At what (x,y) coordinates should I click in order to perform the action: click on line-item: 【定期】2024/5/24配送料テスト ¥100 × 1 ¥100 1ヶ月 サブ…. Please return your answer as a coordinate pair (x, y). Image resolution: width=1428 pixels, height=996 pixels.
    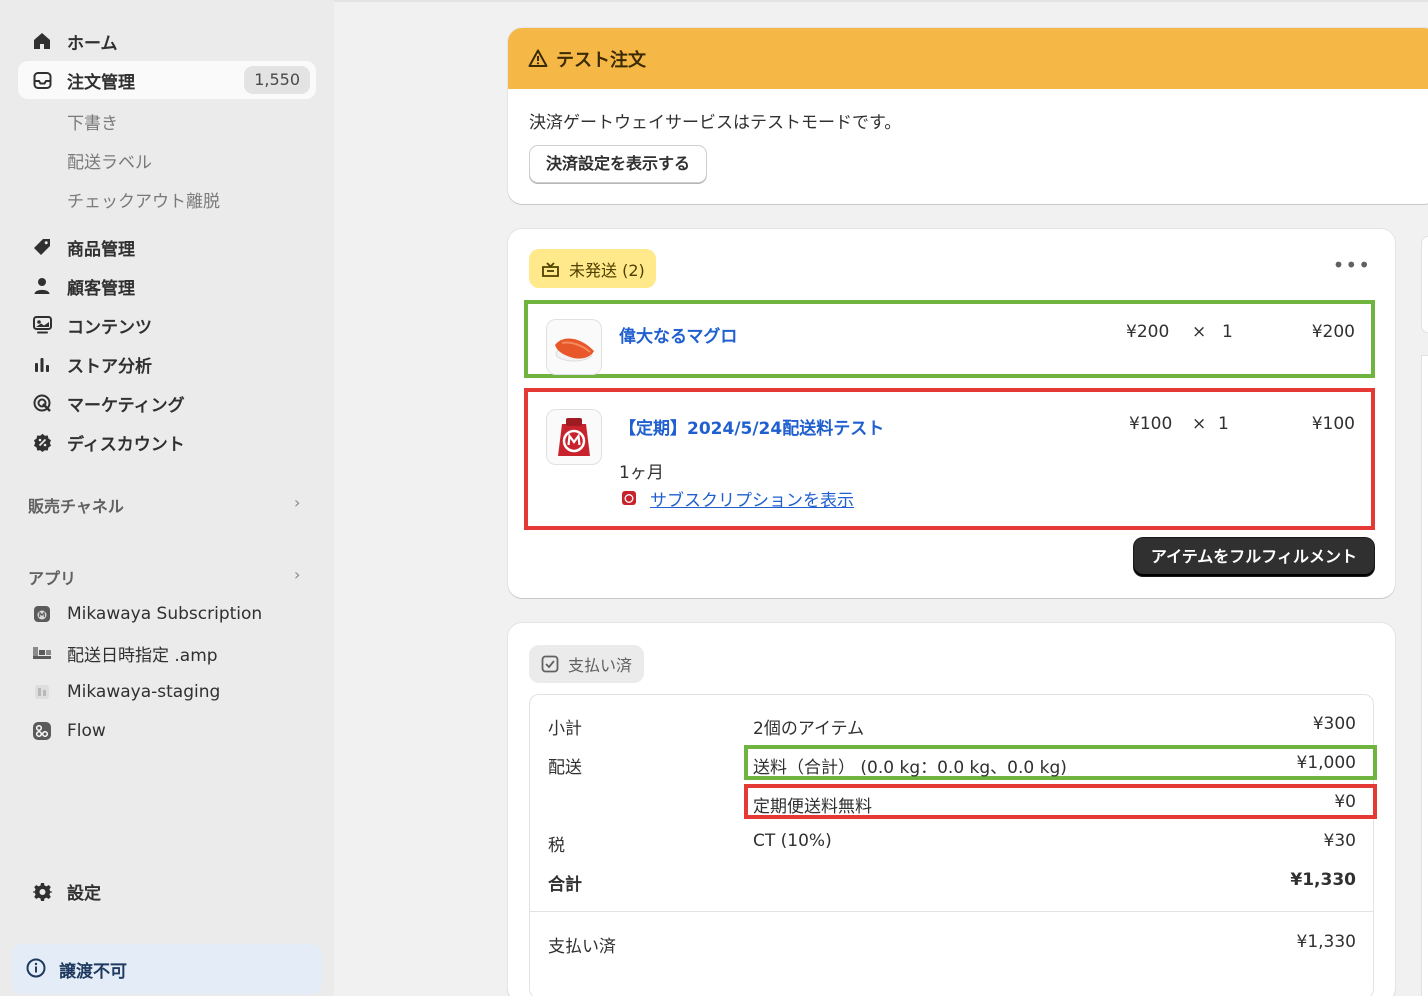
    Looking at the image, I should click on (949, 459).